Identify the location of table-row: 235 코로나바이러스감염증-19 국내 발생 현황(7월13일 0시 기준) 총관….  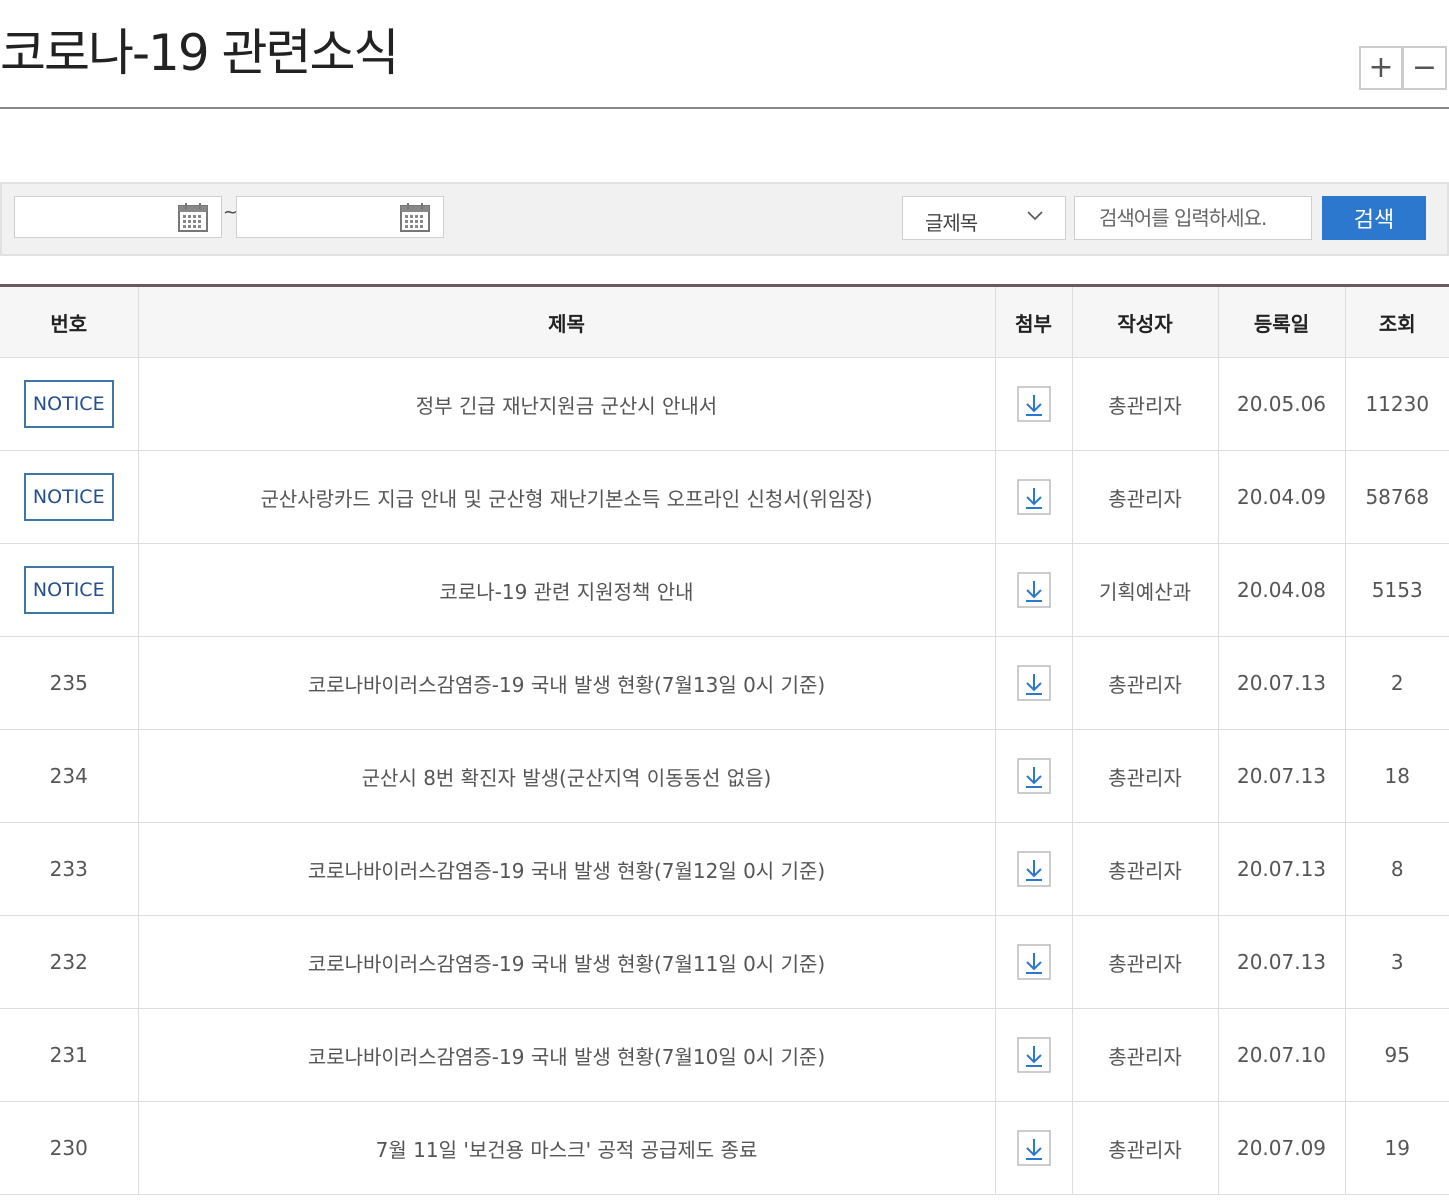
(724, 683).